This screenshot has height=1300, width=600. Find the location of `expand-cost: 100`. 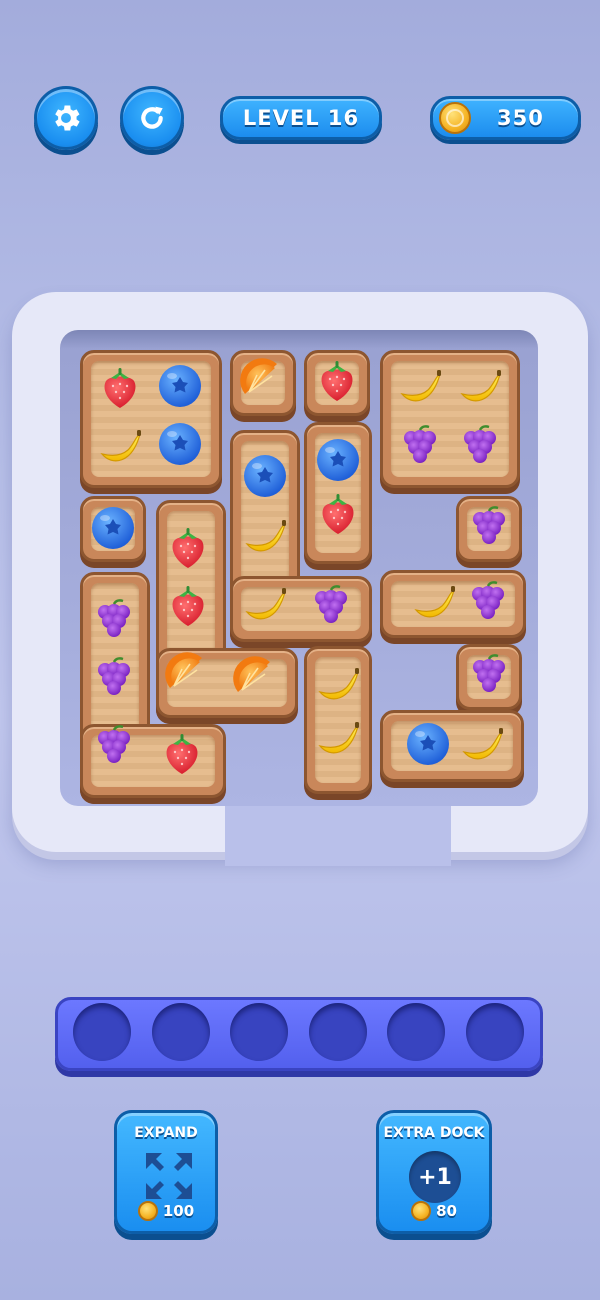

expand-cost: 100 is located at coordinates (178, 1211).